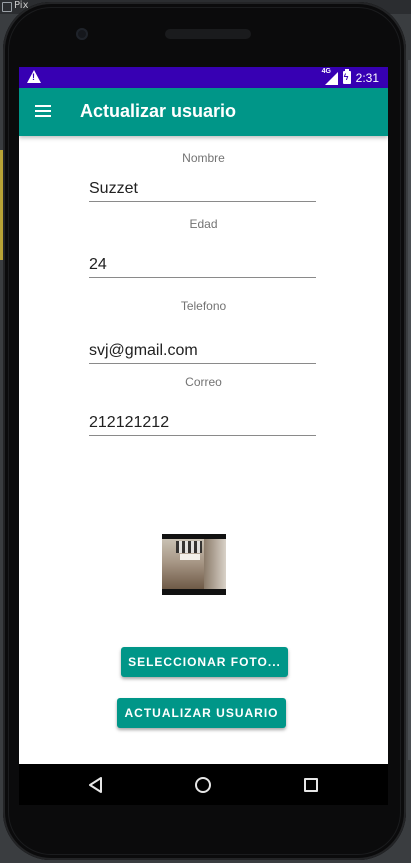 The height and width of the screenshot is (863, 411). I want to click on earpiece-speaker, so click(208, 34).